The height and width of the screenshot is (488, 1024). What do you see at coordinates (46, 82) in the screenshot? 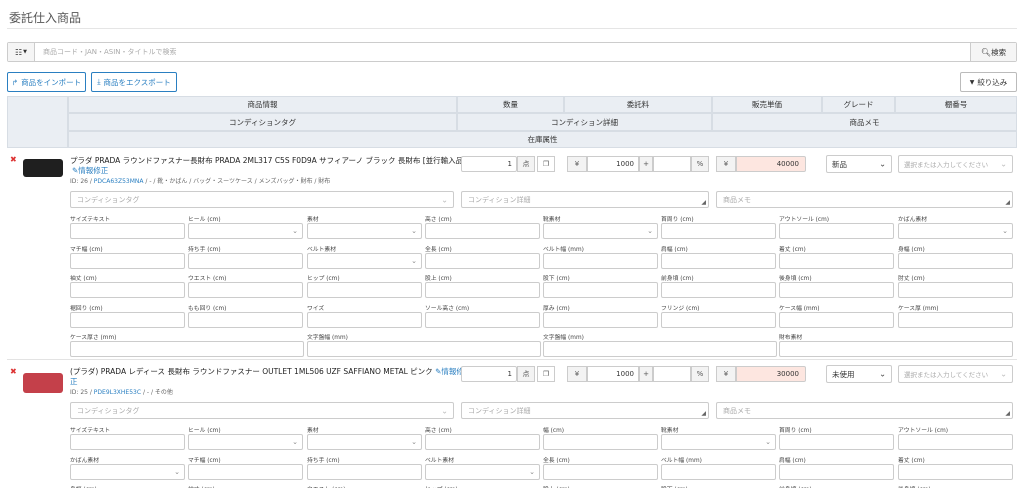
I see `import-button: ↱ 商品をインポート` at bounding box center [46, 82].